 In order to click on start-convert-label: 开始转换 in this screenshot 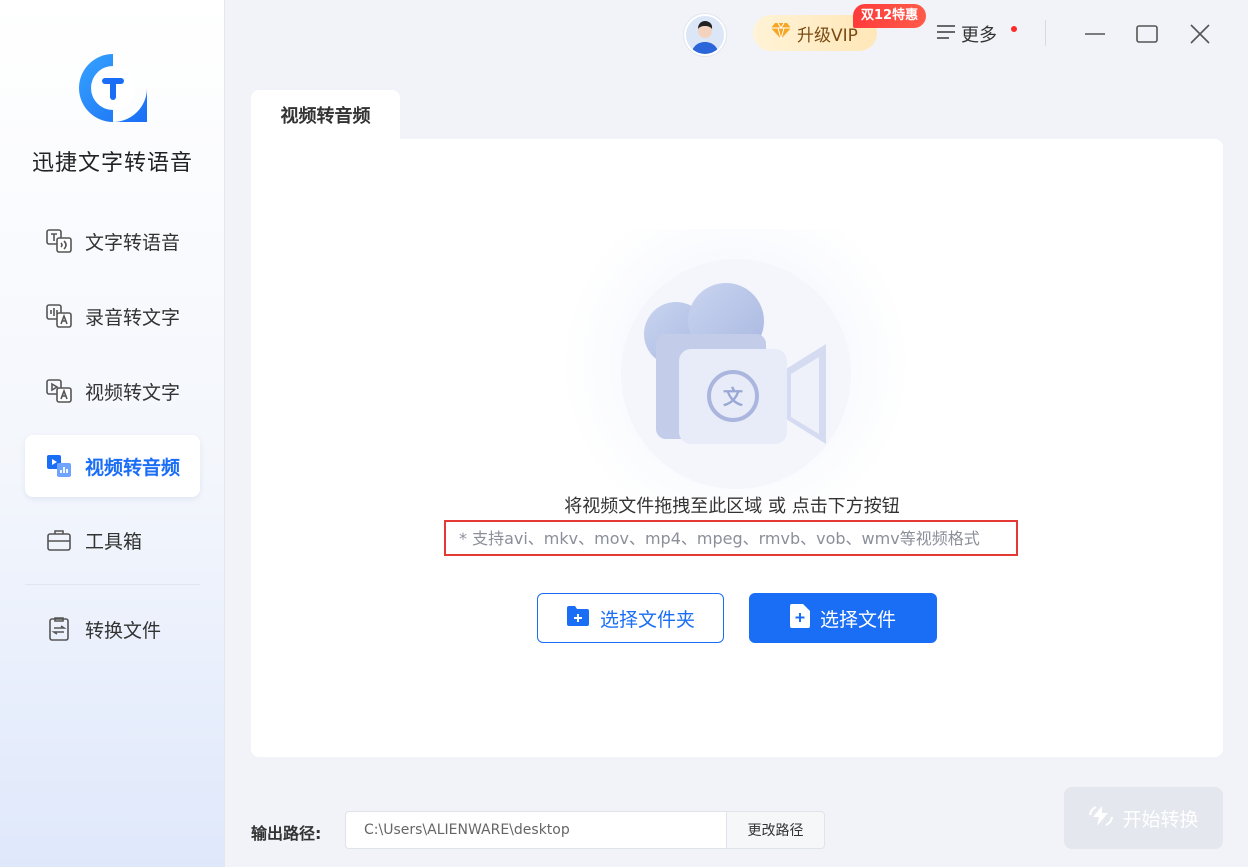, I will do `click(1160, 819)`.